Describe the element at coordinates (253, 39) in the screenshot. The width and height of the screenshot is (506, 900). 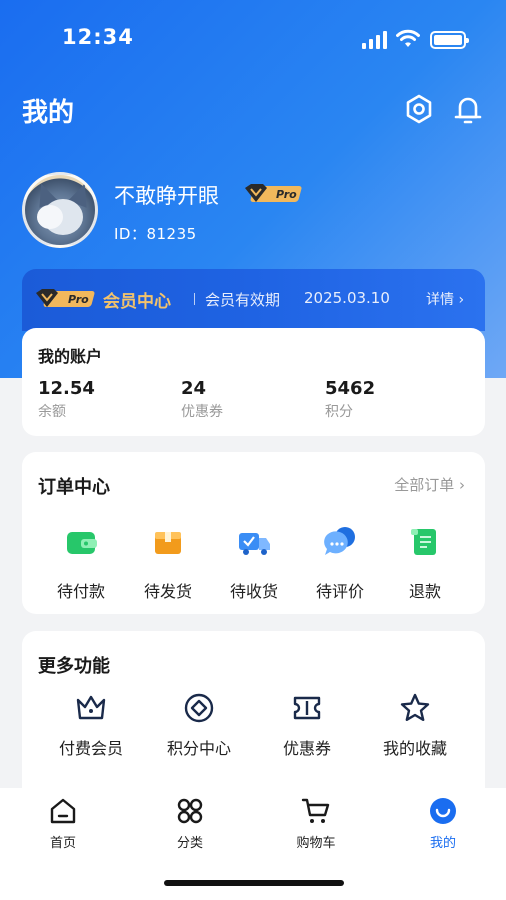
I see `status-bar: 12:34` at that location.